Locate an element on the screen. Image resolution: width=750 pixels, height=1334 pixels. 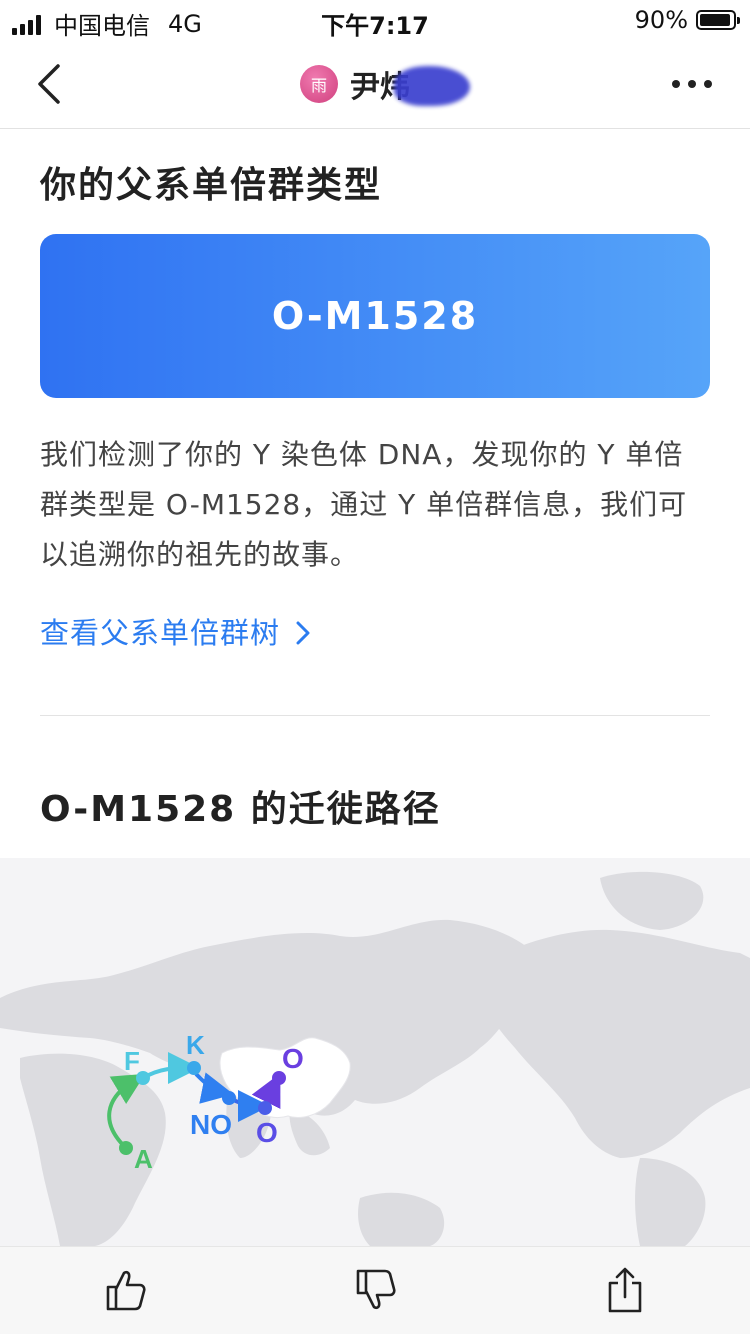
label-o-south: O is located at coordinates (267, 1132).